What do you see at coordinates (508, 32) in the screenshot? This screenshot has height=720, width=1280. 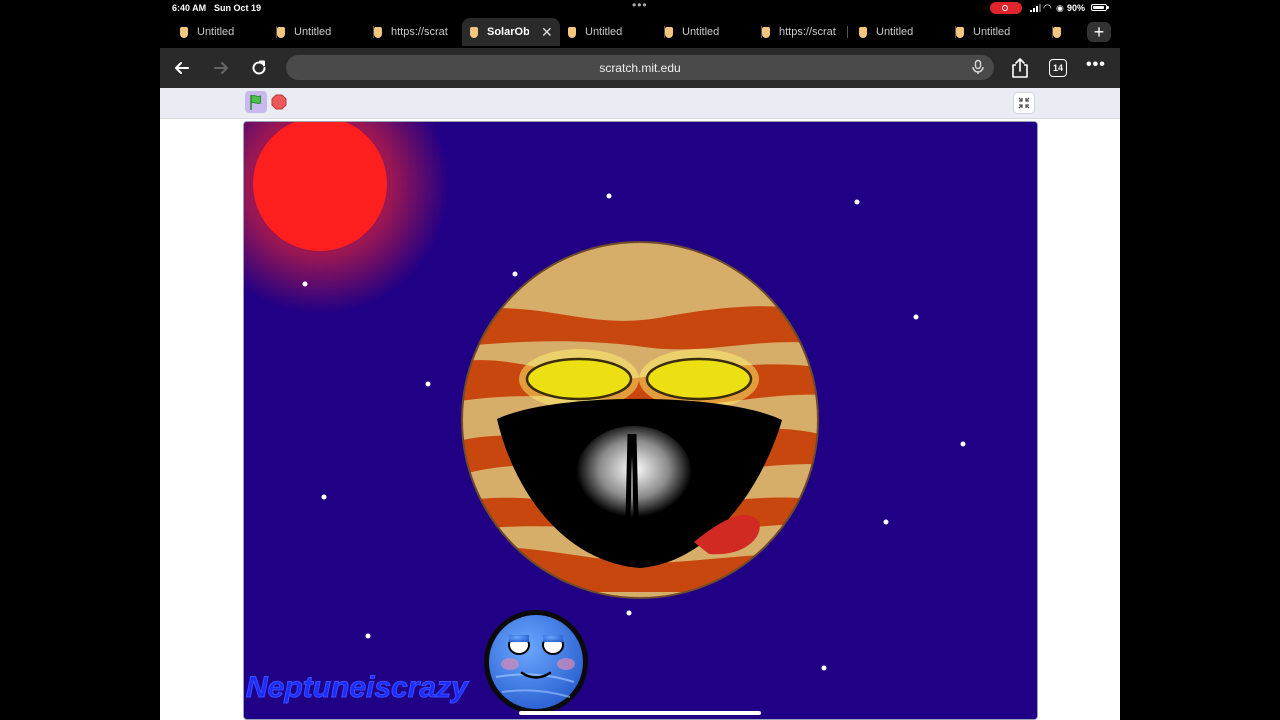 I see `tab-label: SolarObj` at bounding box center [508, 32].